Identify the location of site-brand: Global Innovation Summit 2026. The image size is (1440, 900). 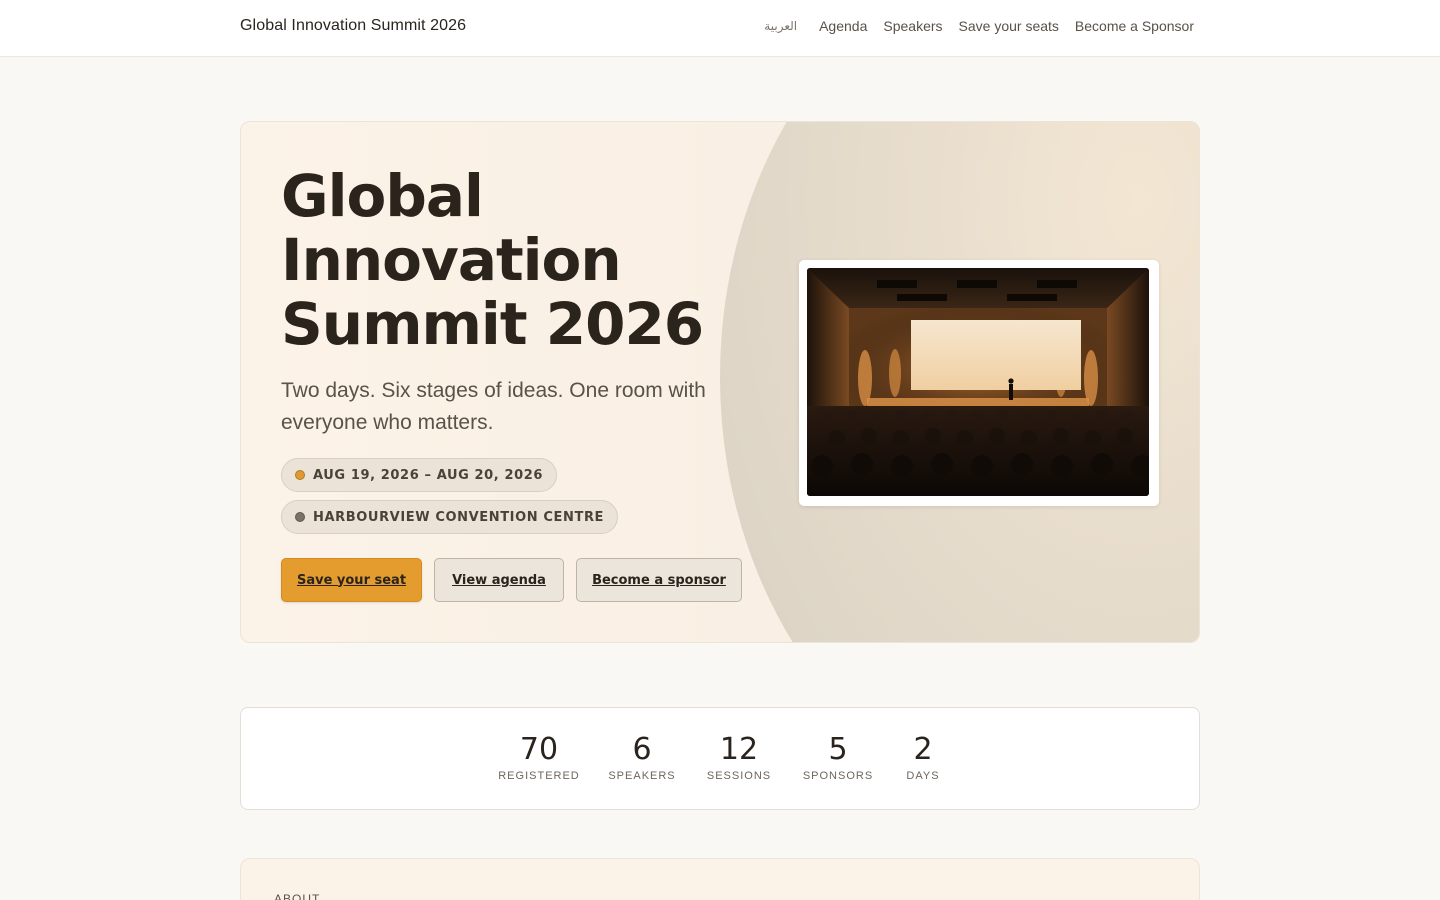
(353, 26).